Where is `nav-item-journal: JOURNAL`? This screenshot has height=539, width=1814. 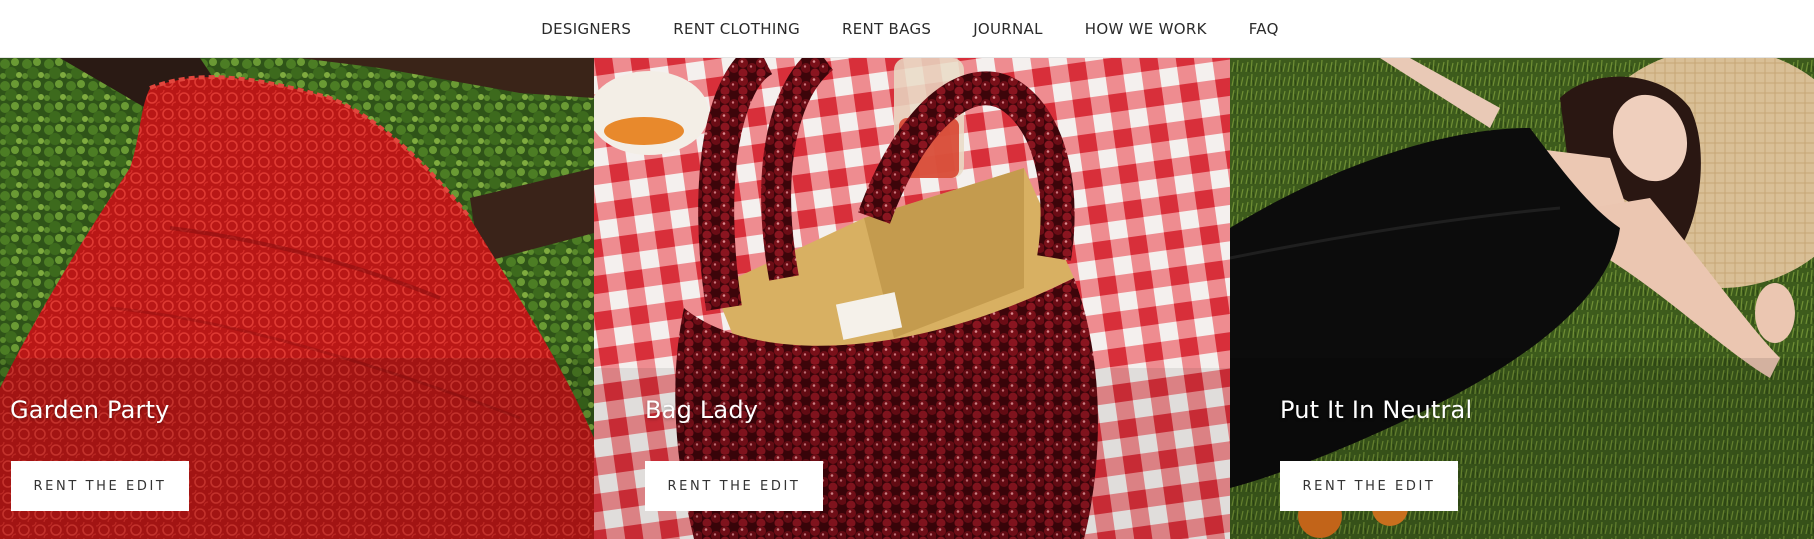 nav-item-journal: JOURNAL is located at coordinates (1008, 29).